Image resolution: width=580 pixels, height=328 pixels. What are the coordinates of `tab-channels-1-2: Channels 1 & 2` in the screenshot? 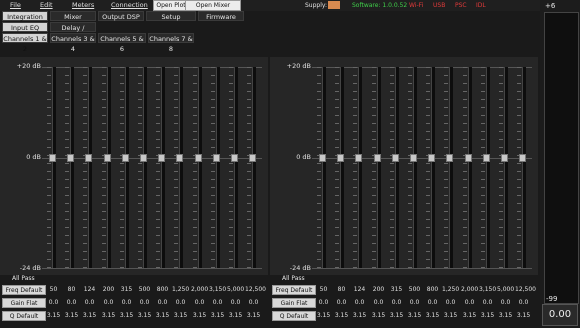 It's located at (25, 43).